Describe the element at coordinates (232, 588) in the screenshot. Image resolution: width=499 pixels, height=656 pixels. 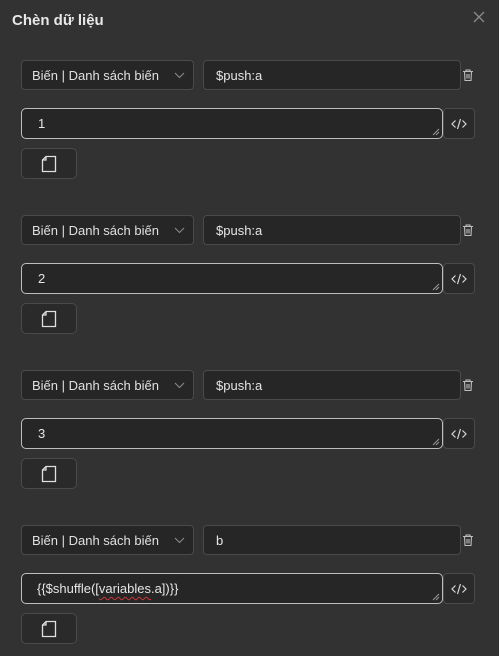
I see `value-textarea: {{$shuffle([variables.a])}}` at that location.